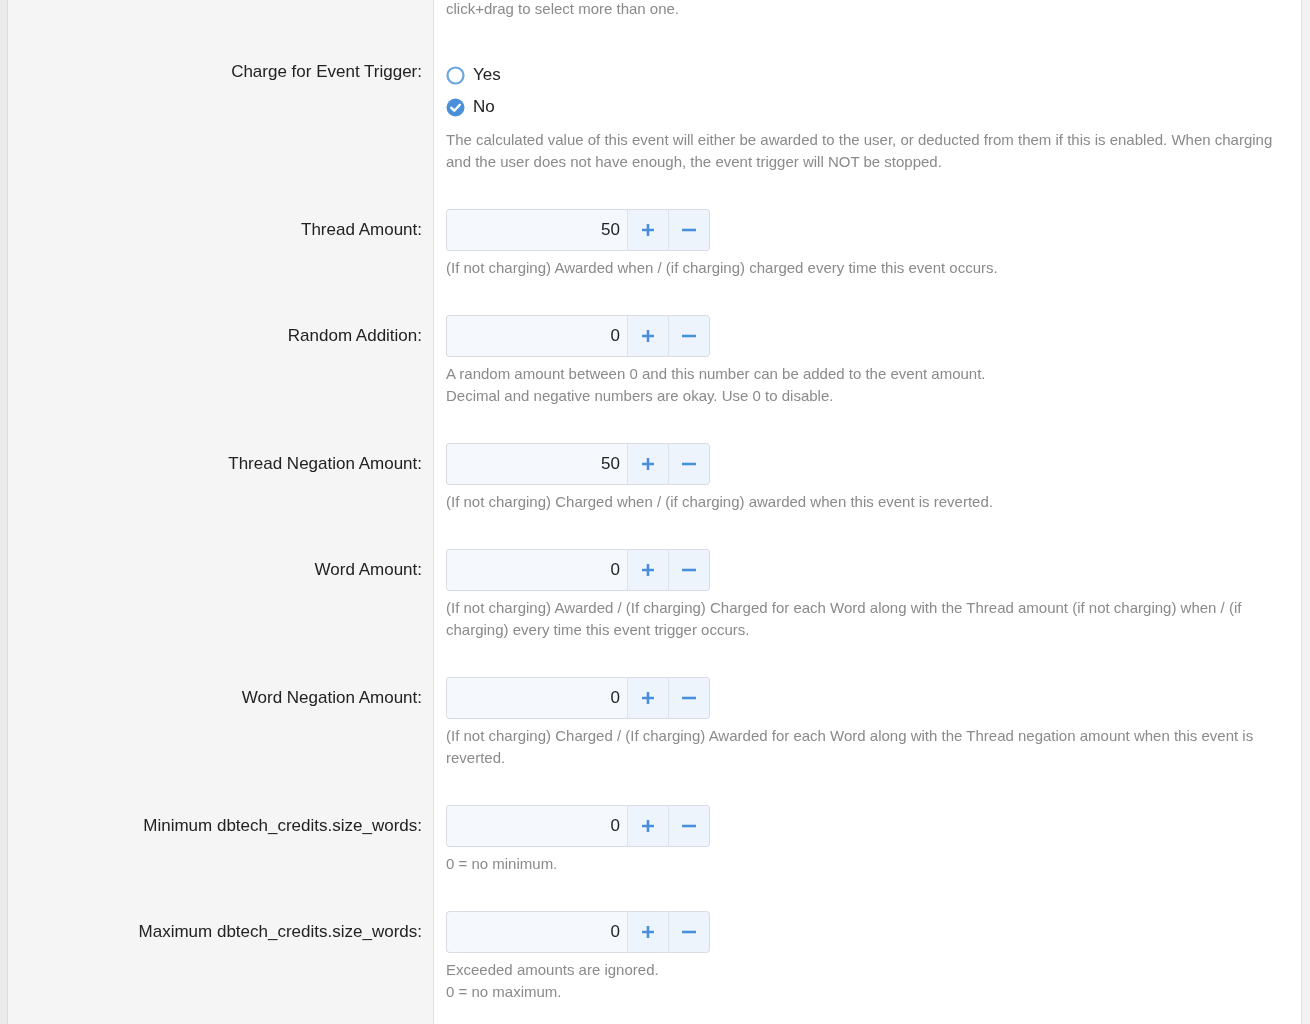 This screenshot has height=1024, width=1310. What do you see at coordinates (325, 464) in the screenshot?
I see `field-label: Thread Negation Amount:` at bounding box center [325, 464].